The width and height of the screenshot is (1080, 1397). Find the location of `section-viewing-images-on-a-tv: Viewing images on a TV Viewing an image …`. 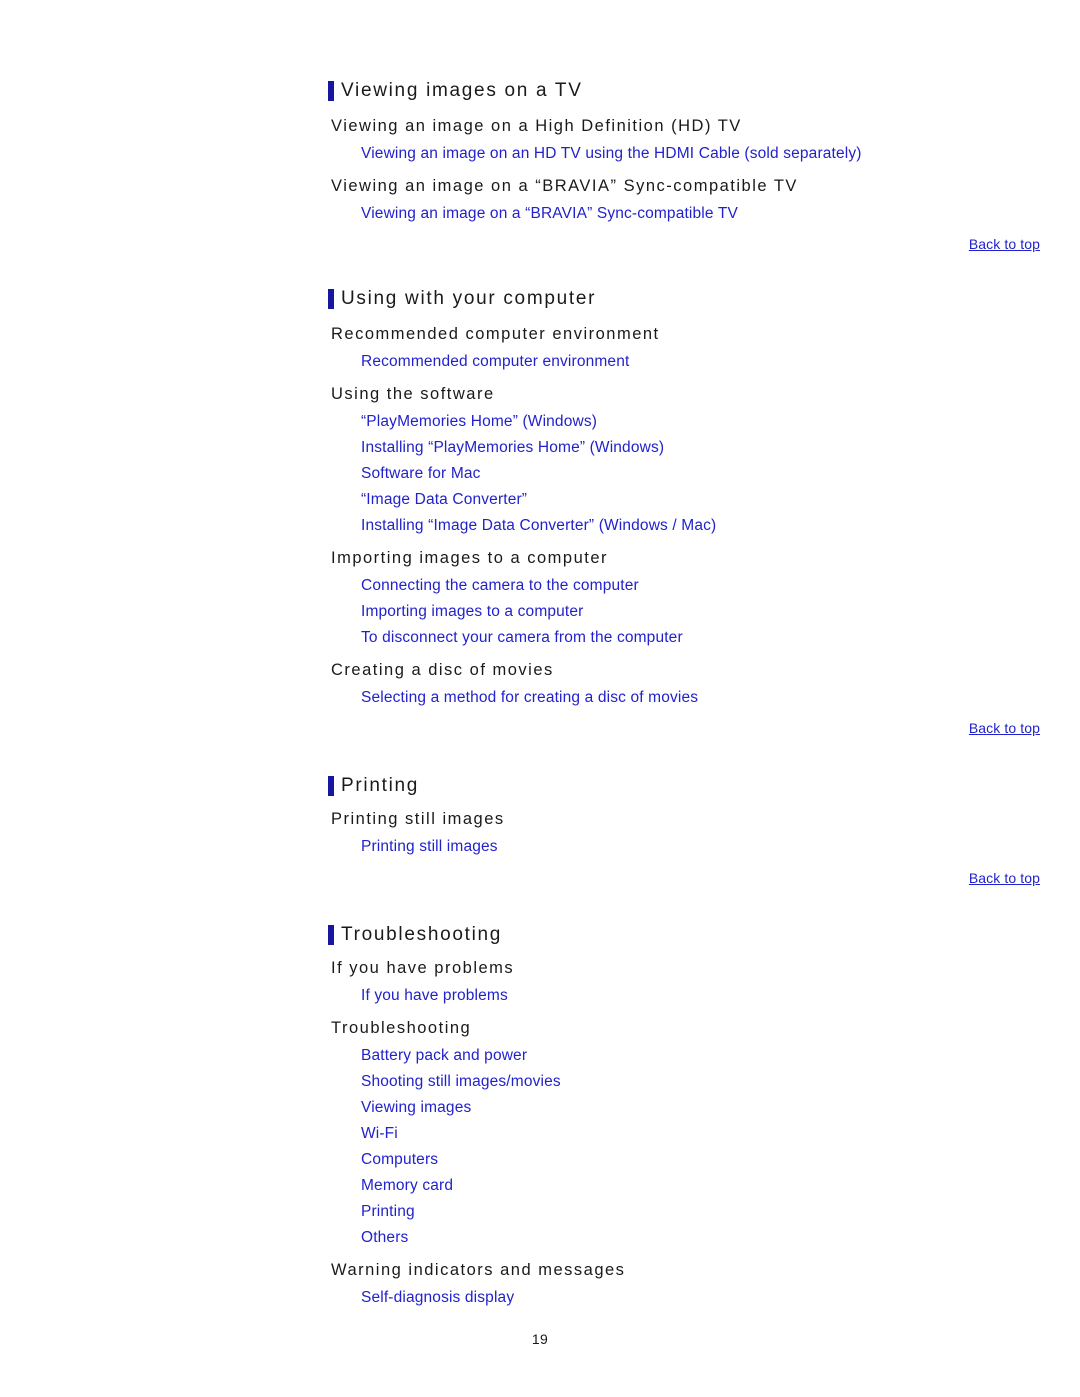

section-viewing-images-on-a-tv: Viewing images on a TV Viewing an image … is located at coordinates (694, 152).